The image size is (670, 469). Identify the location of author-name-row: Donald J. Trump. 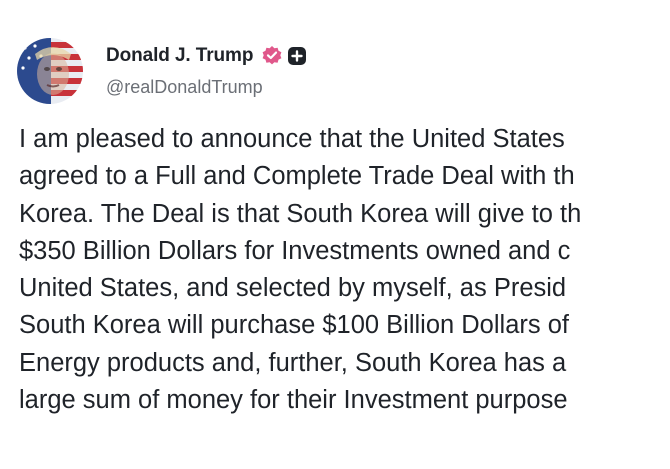
(206, 56).